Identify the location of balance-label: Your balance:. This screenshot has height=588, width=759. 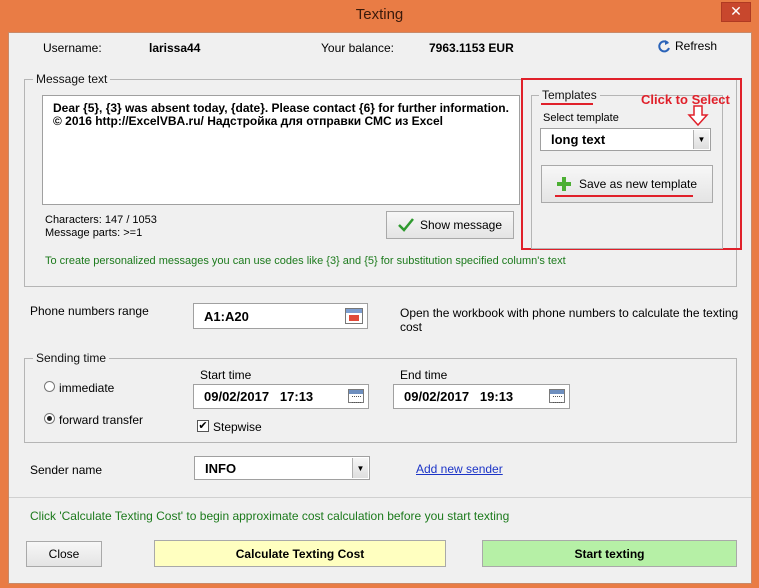
(357, 48).